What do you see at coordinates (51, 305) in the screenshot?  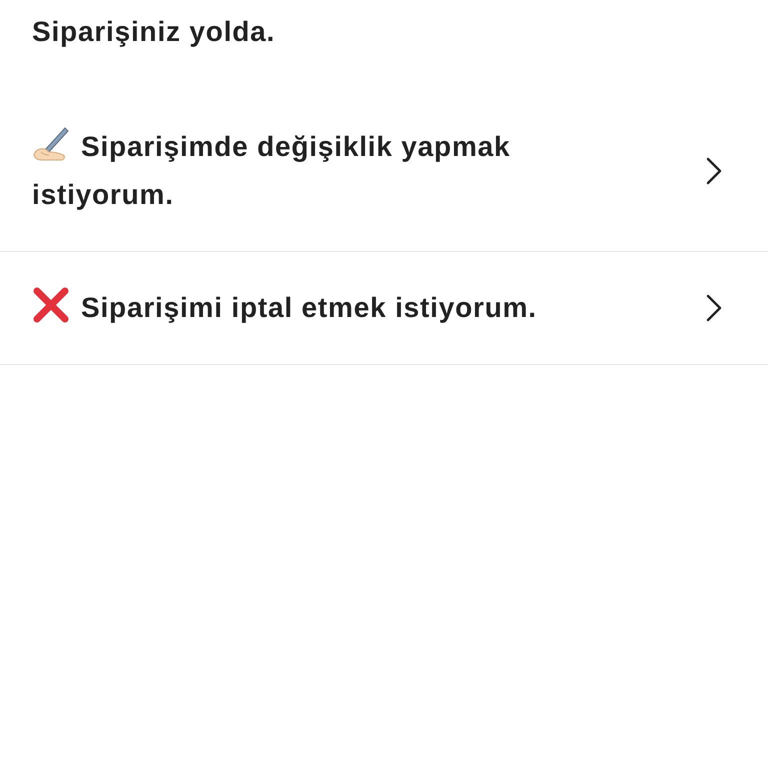 I see `cross-icon` at bounding box center [51, 305].